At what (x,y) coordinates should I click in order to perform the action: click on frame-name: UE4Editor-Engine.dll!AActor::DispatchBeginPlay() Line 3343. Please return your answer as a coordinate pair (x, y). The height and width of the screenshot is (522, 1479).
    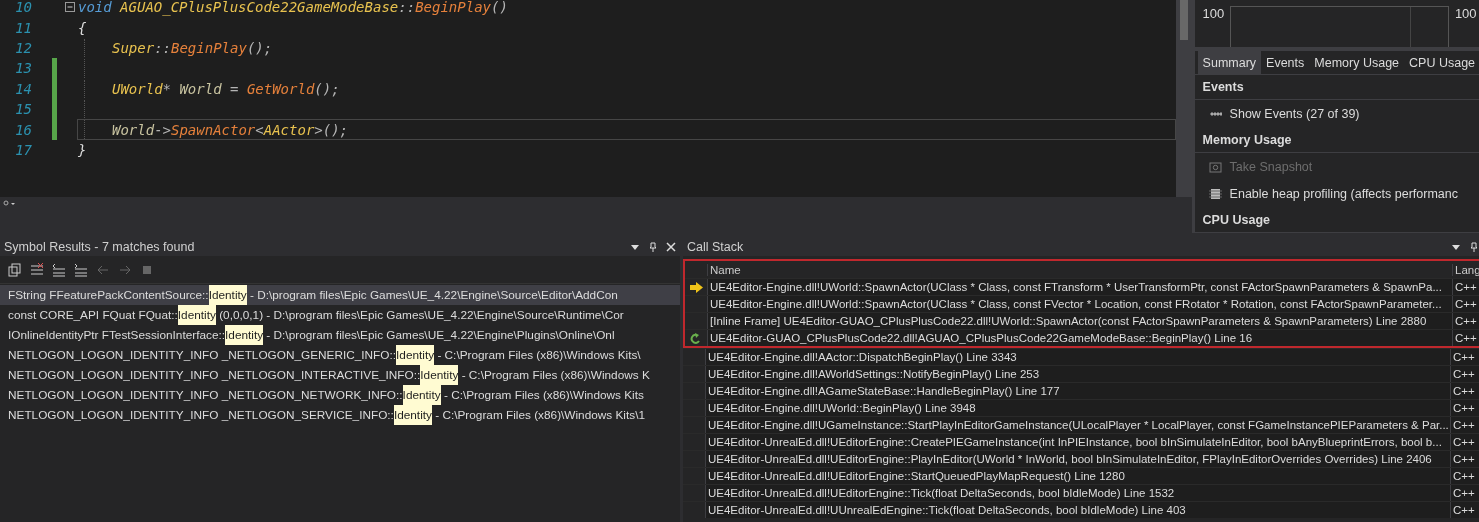
    Looking at the image, I should click on (1077, 357).